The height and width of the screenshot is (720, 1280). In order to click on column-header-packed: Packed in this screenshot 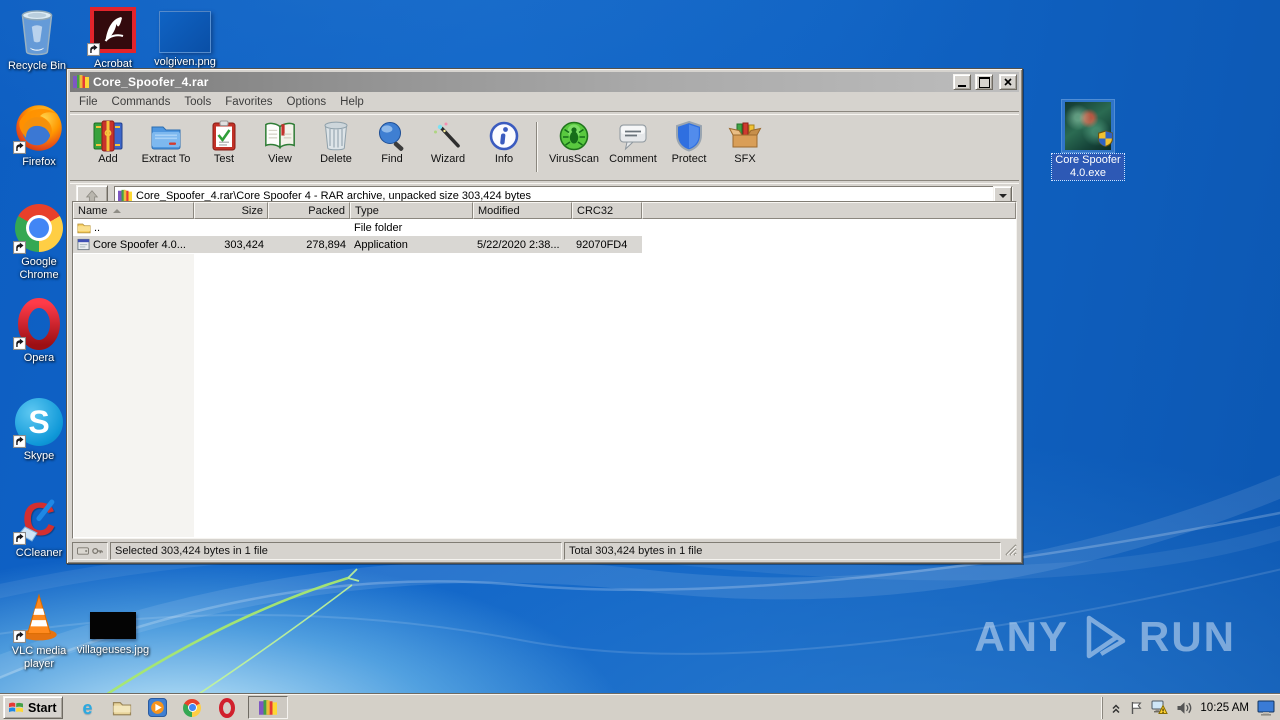, I will do `click(309, 210)`.